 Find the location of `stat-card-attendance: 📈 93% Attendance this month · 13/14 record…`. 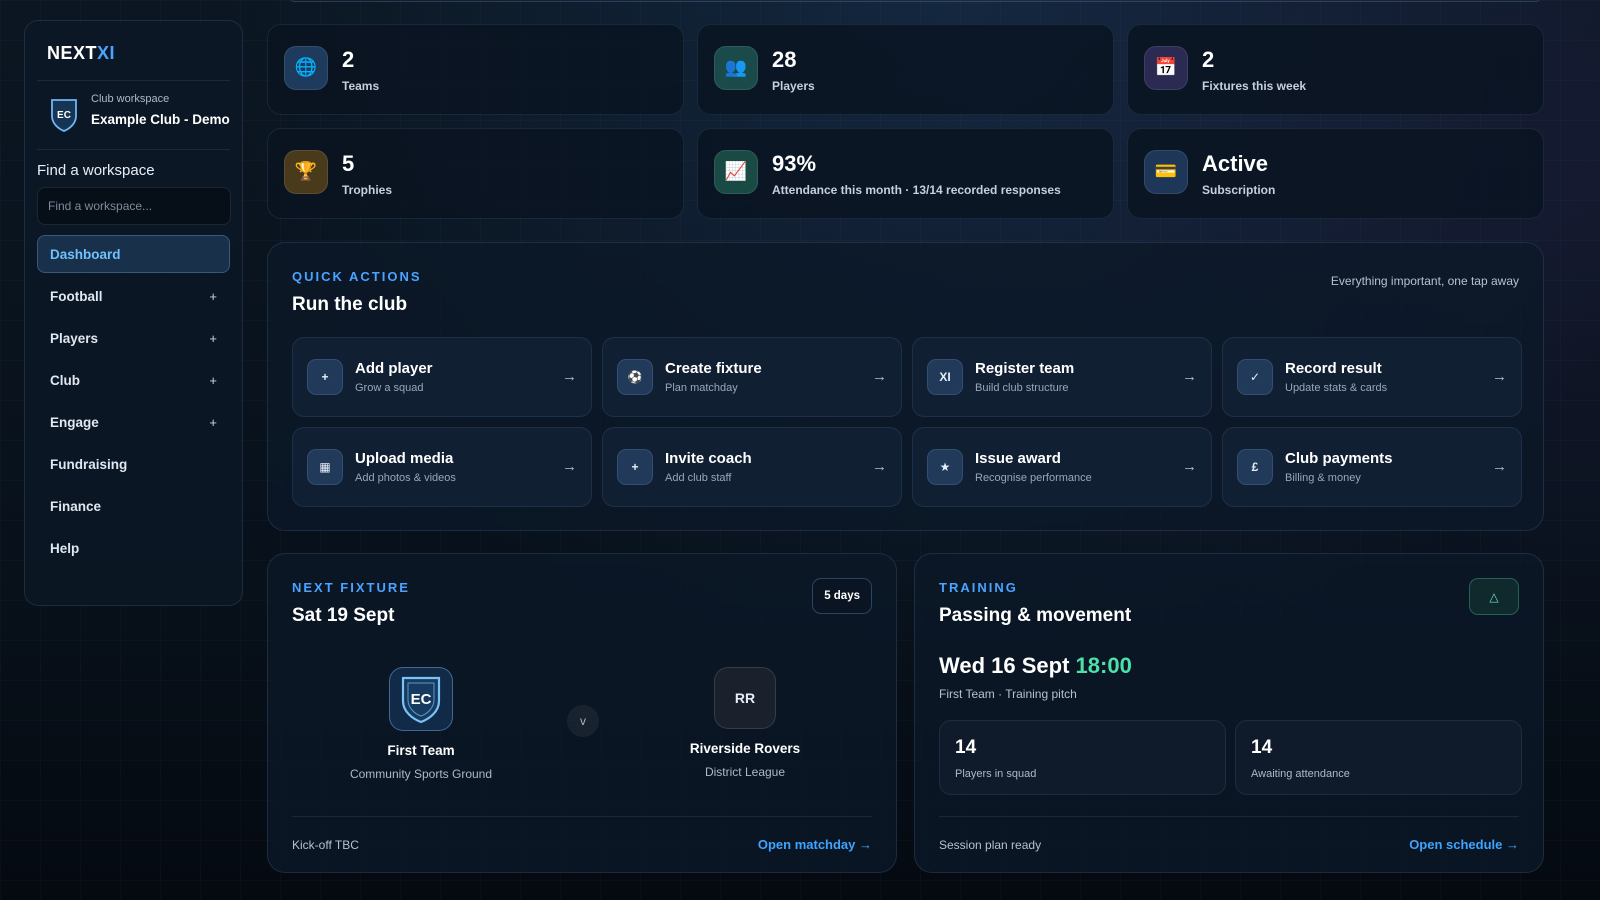

stat-card-attendance: 📈 93% Attendance this month · 13/14 record… is located at coordinates (905, 173).